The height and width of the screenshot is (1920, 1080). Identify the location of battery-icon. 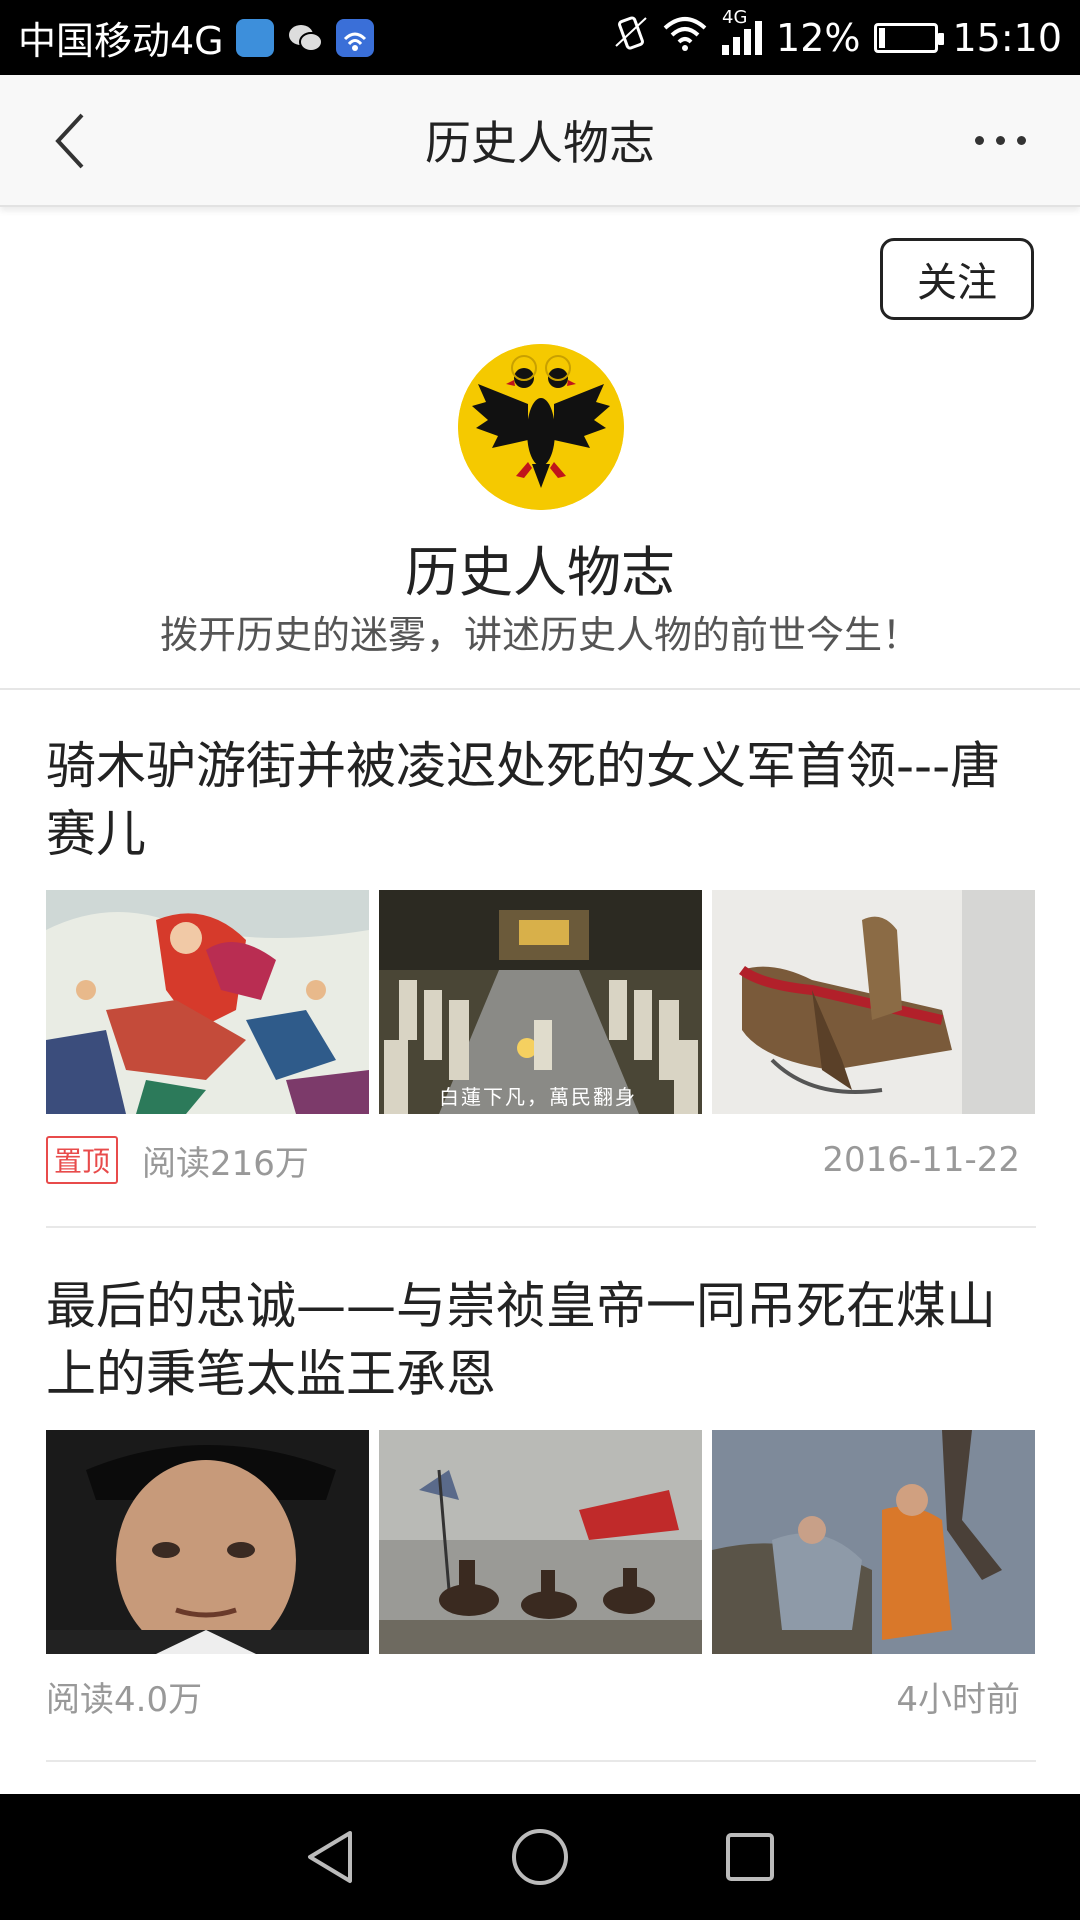
(909, 37).